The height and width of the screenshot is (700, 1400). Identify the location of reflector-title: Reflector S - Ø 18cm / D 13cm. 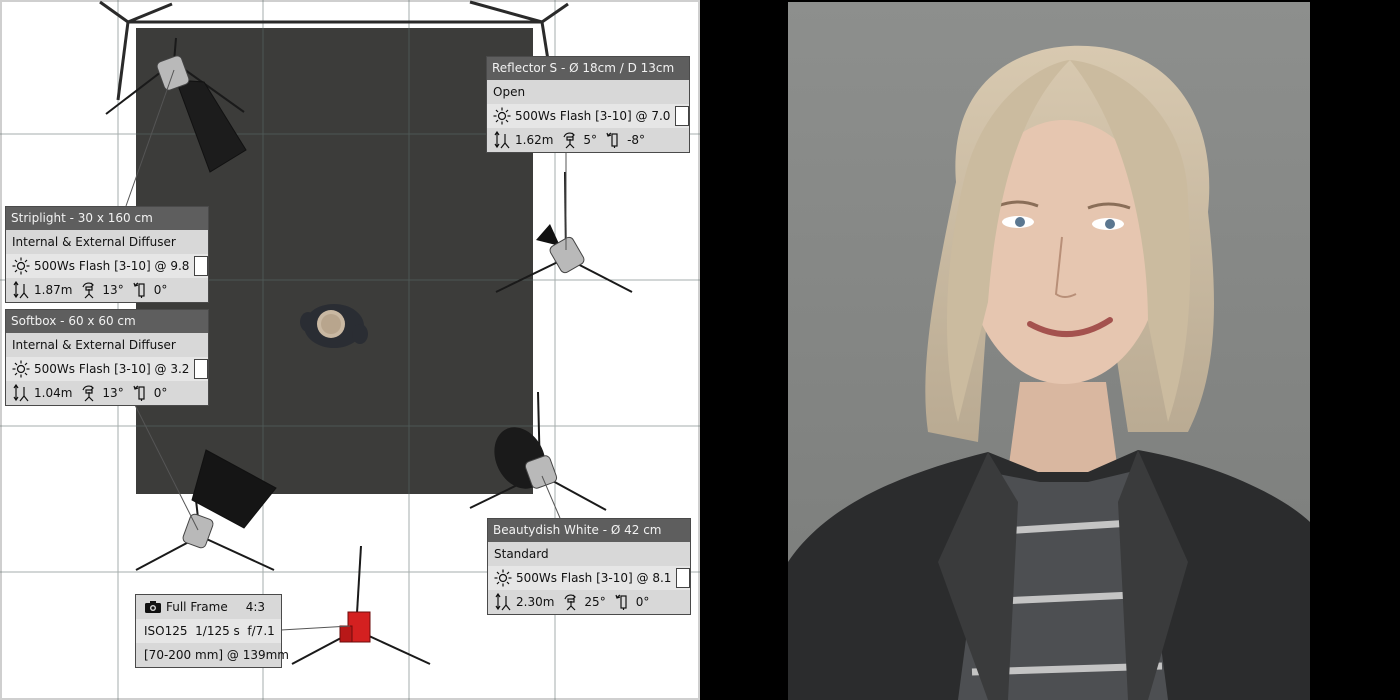
(588, 68).